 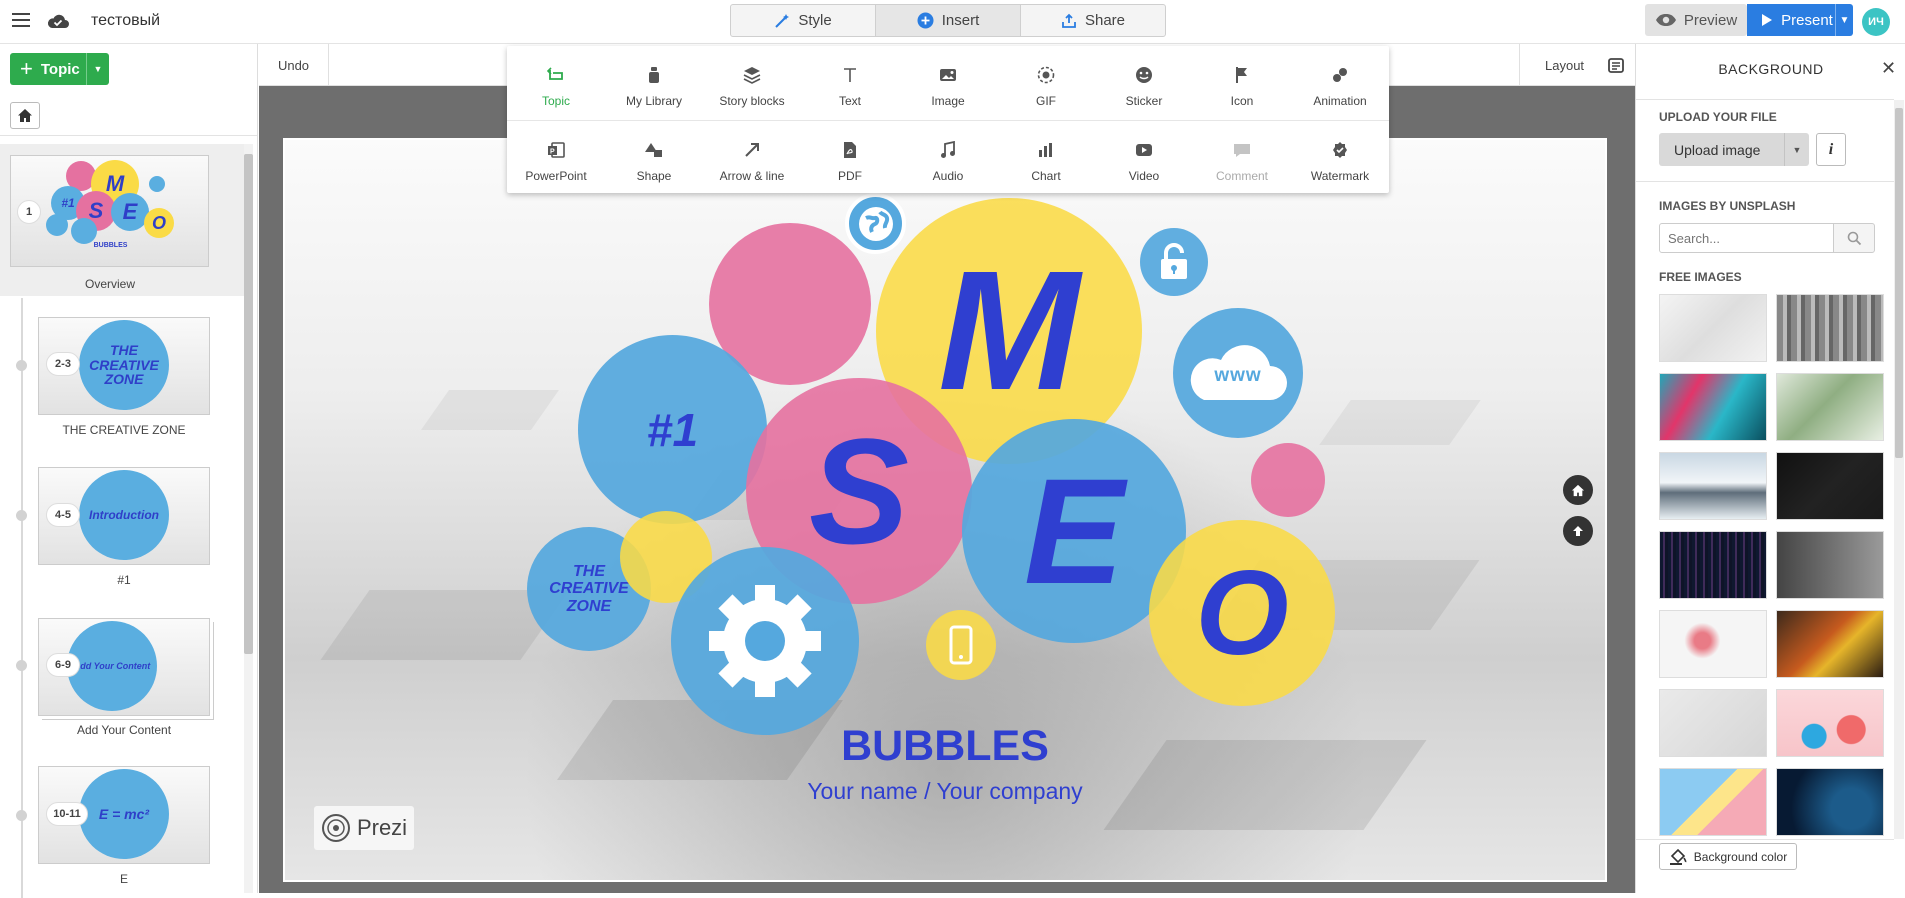 I want to click on insert-pdf: PDF, so click(x=850, y=157).